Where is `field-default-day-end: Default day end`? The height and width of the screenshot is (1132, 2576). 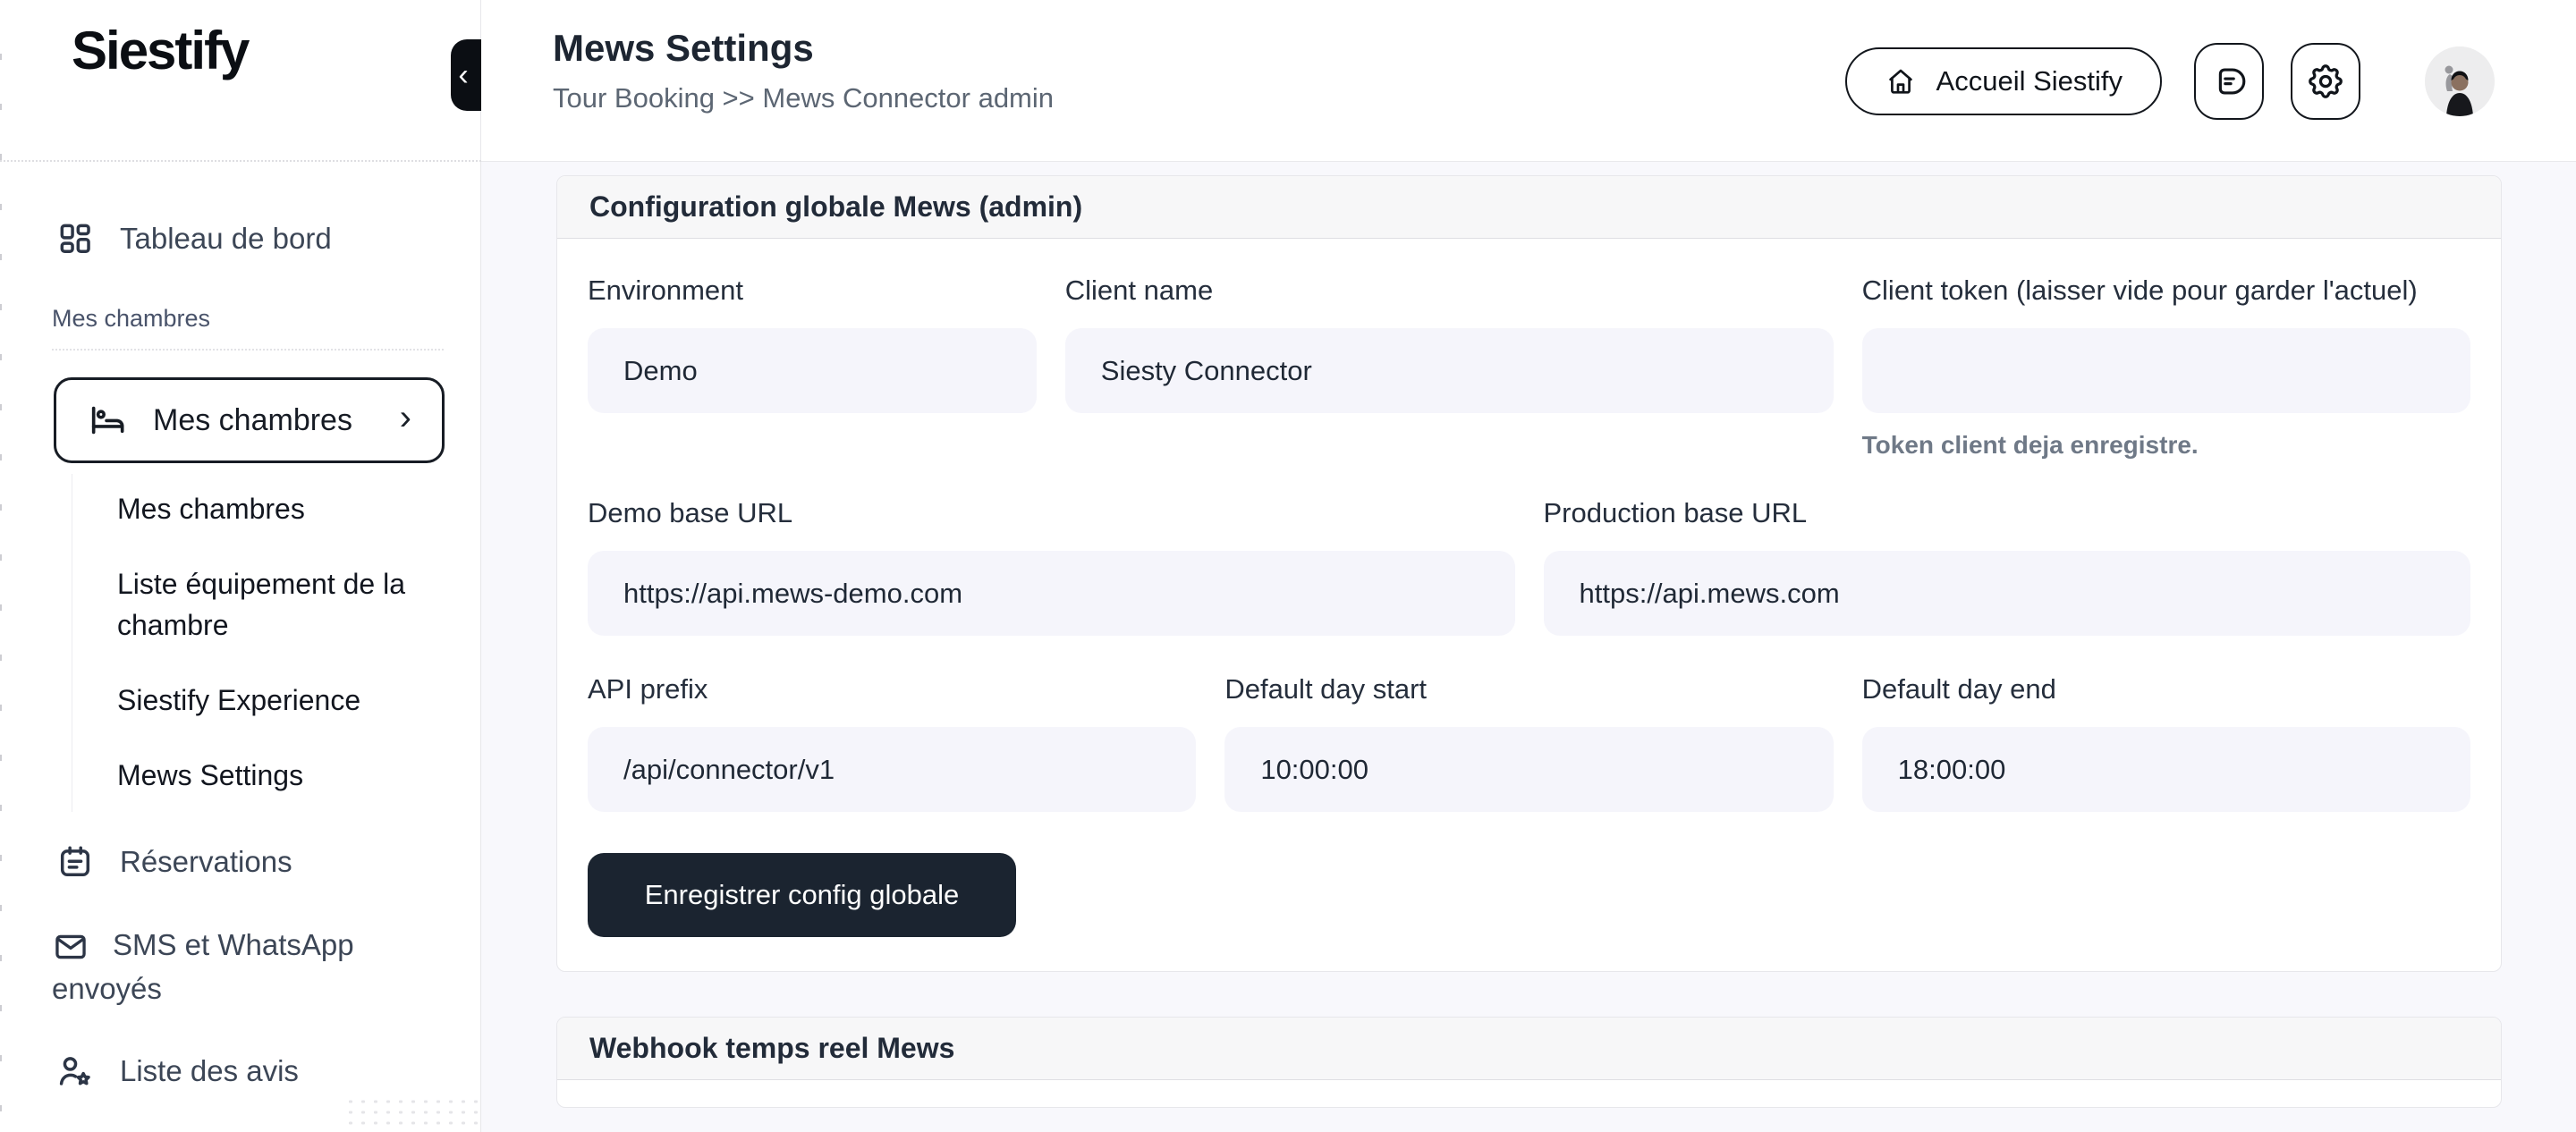
field-default-day-end: Default day end is located at coordinates (2165, 742).